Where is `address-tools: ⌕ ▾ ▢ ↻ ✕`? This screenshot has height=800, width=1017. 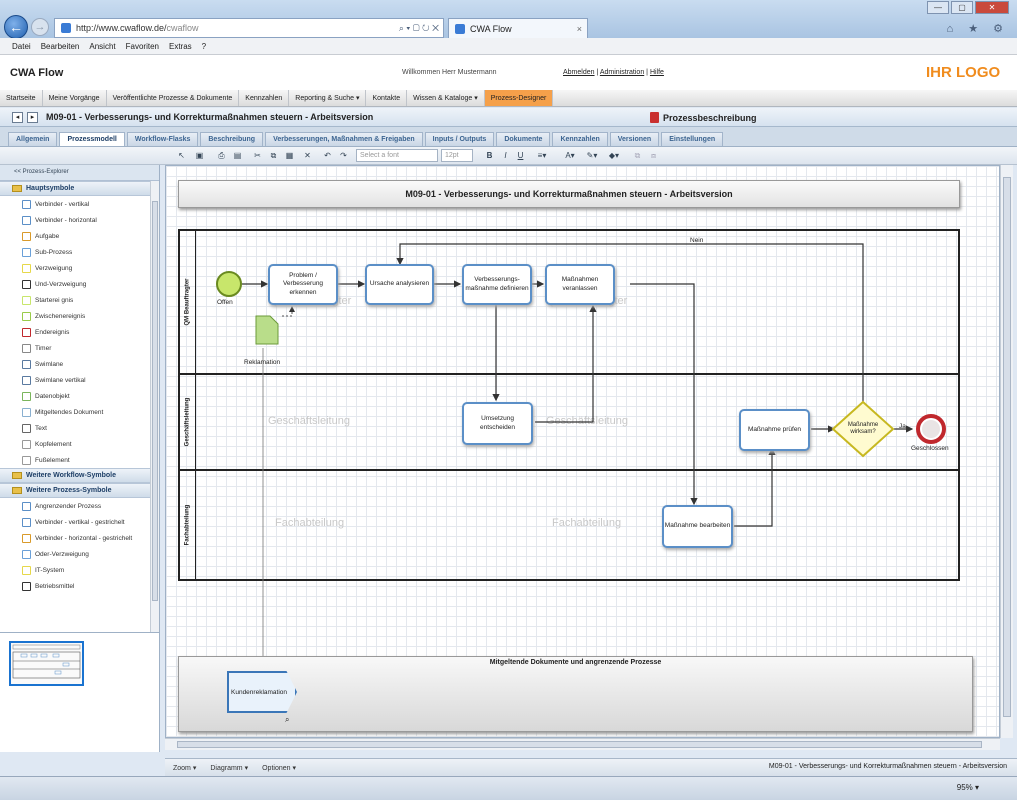 address-tools: ⌕ ▾ ▢ ↻ ✕ is located at coordinates (419, 28).